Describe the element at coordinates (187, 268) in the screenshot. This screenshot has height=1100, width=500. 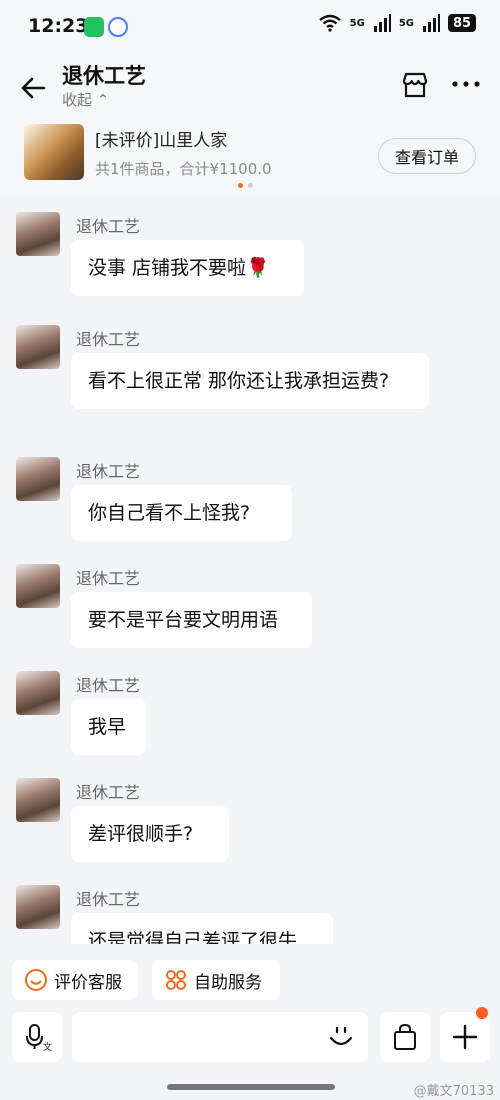
I see `message-bubble: 没事 店铺我不要啦🌹` at that location.